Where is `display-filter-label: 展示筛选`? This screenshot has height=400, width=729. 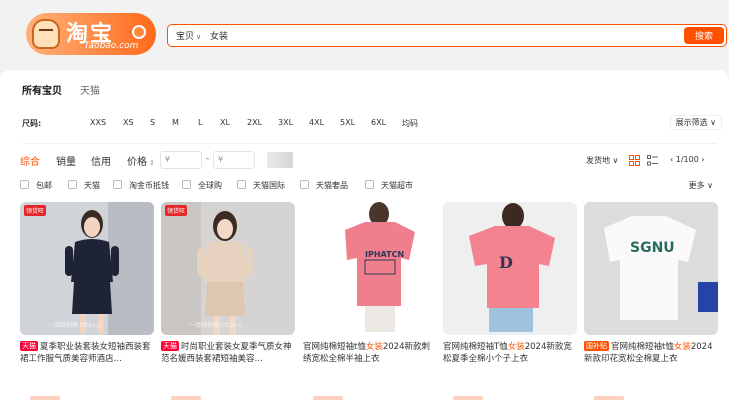 display-filter-label: 展示筛选 is located at coordinates (691, 122).